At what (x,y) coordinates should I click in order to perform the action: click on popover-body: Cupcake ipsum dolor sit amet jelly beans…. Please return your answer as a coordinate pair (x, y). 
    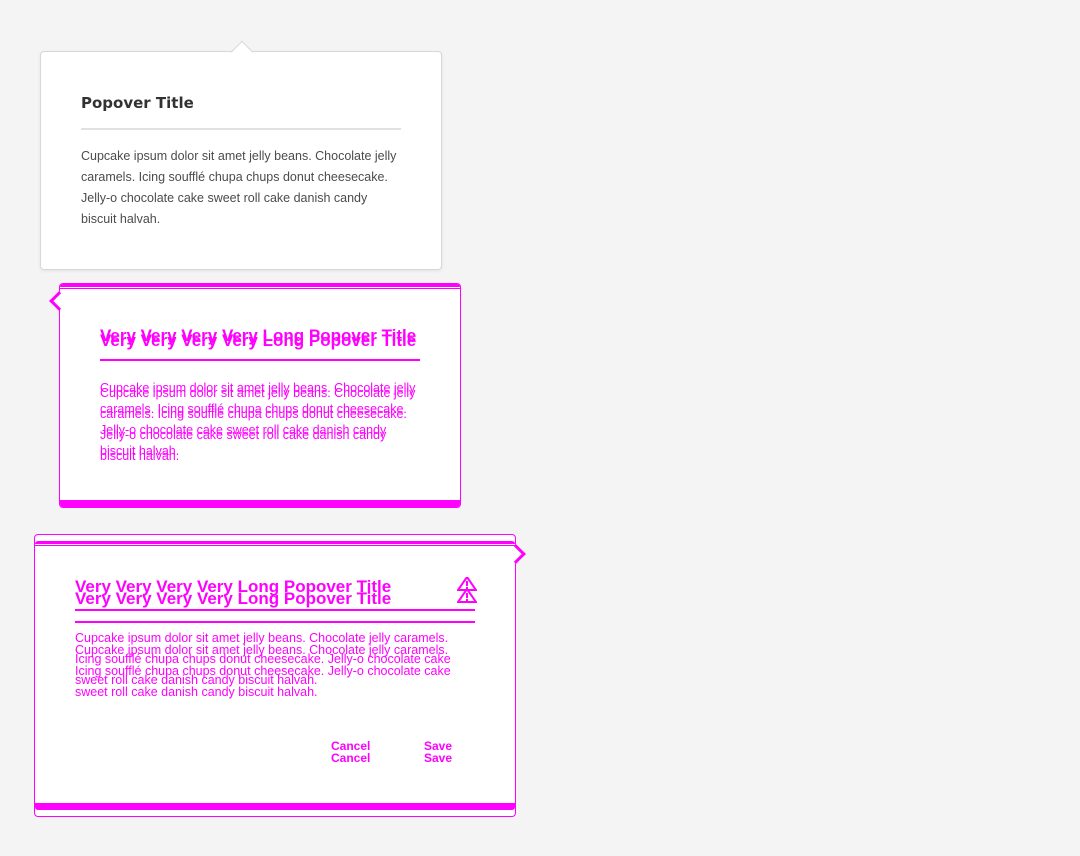
    Looking at the image, I should click on (239, 187).